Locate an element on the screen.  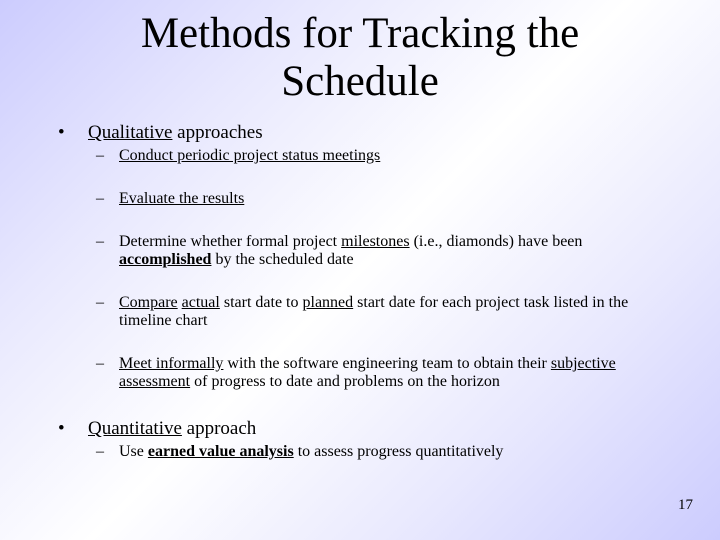
qualitative-term: Qualitative is located at coordinates (130, 132).